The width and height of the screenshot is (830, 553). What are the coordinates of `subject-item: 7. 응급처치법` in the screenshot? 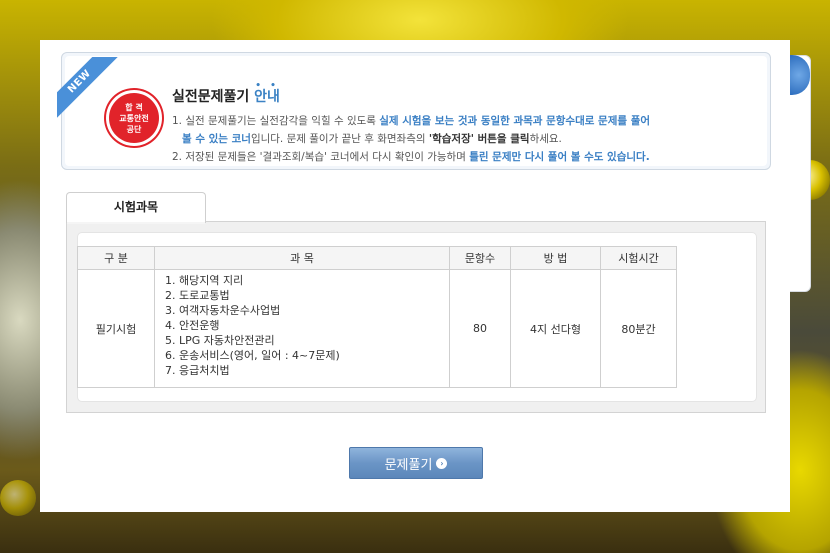 It's located at (197, 370).